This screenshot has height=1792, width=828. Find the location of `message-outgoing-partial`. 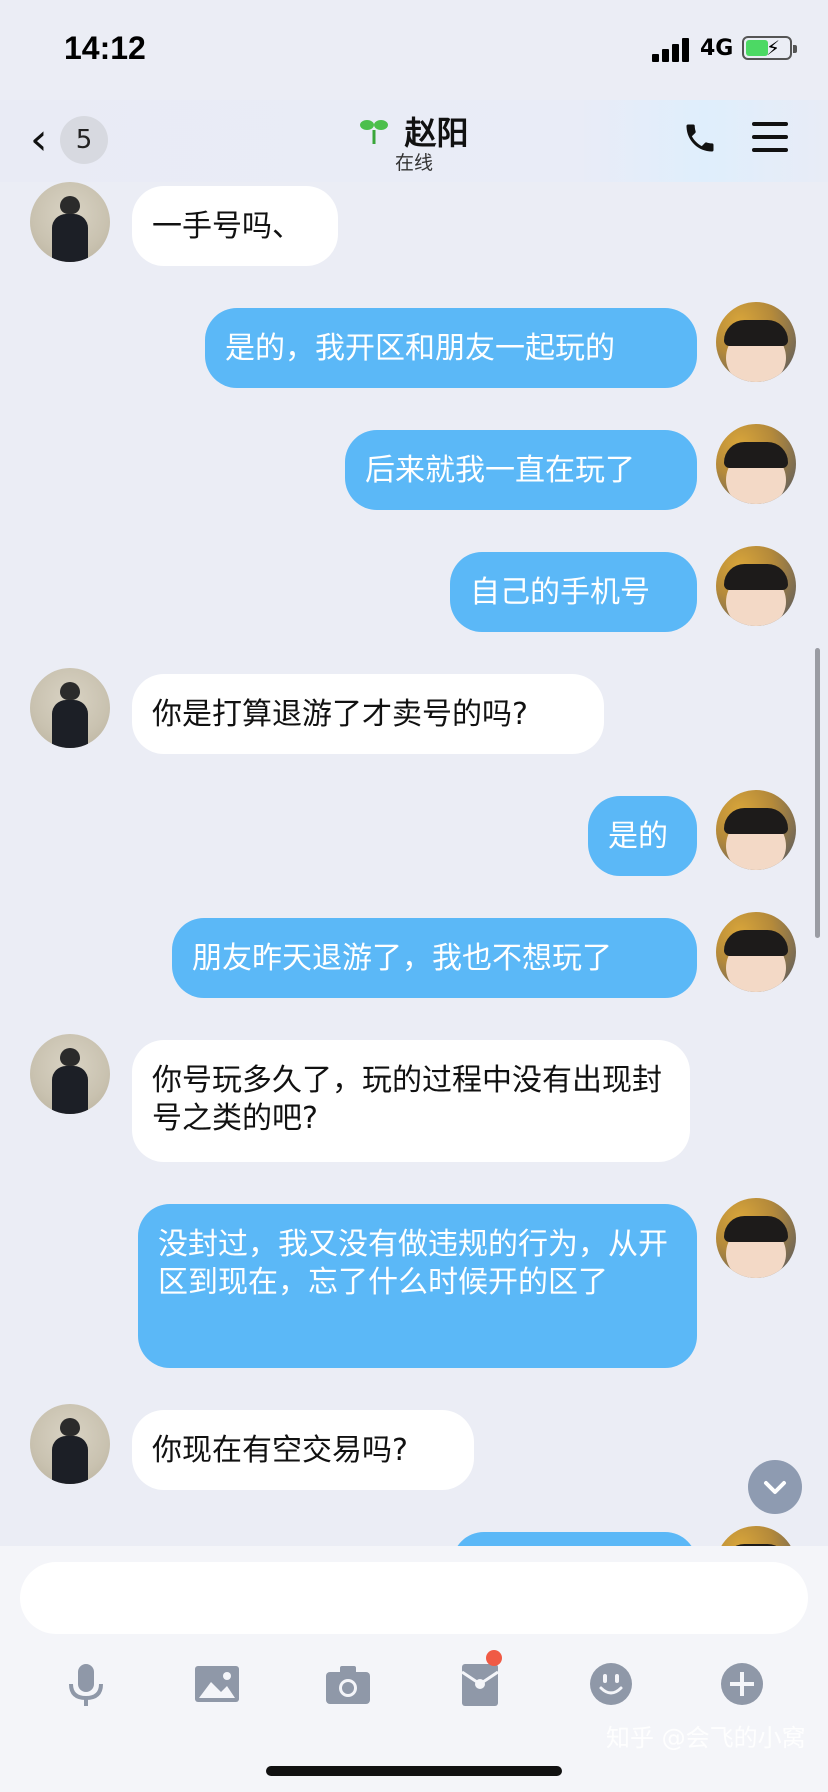

message-outgoing-partial is located at coordinates (574, 1539).